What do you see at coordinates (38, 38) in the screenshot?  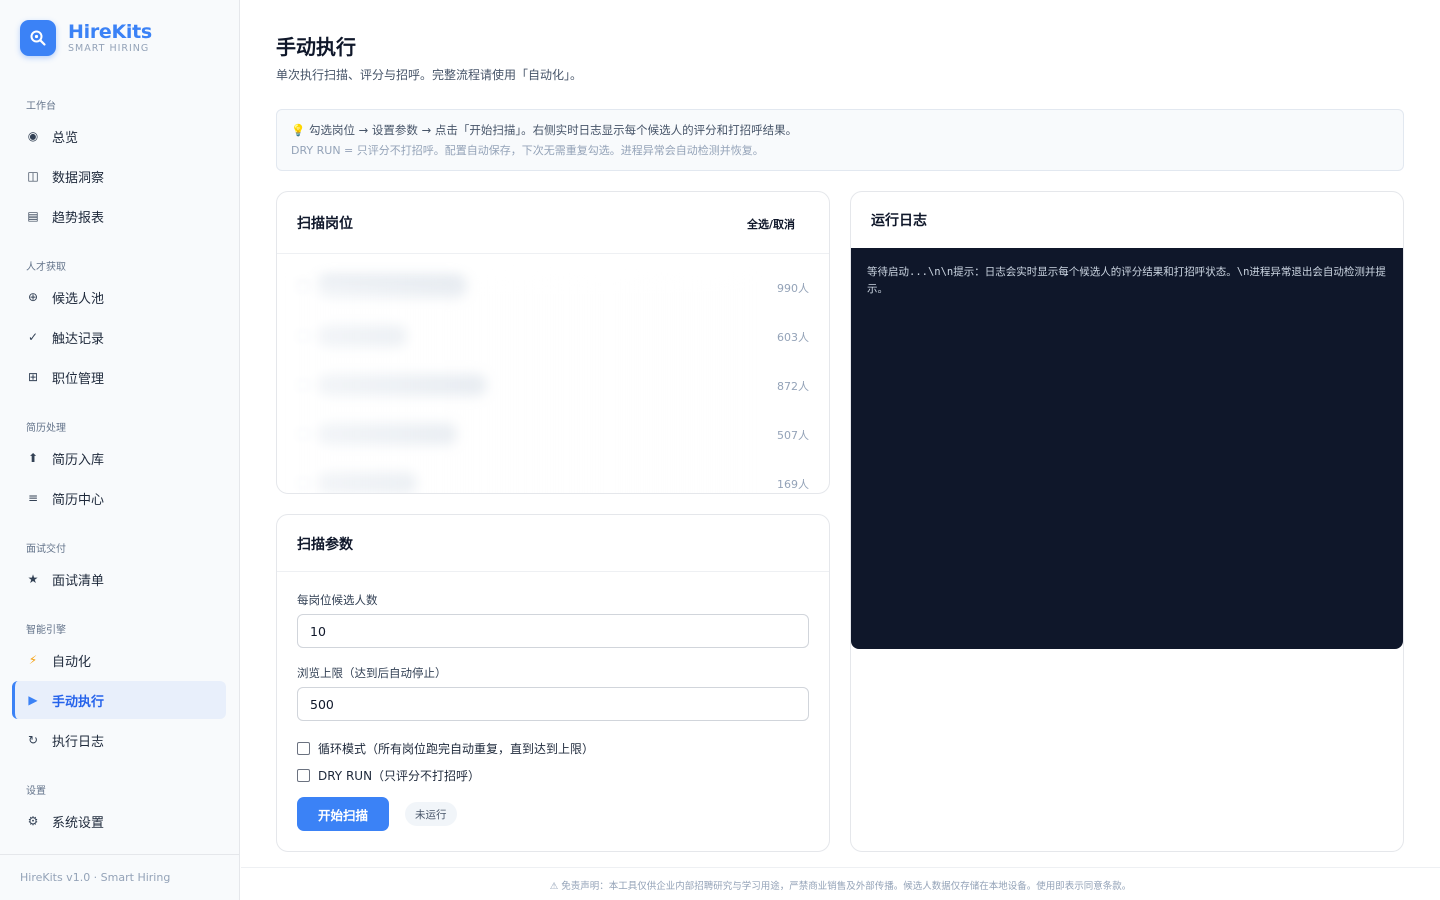 I see `logo-search-icon` at bounding box center [38, 38].